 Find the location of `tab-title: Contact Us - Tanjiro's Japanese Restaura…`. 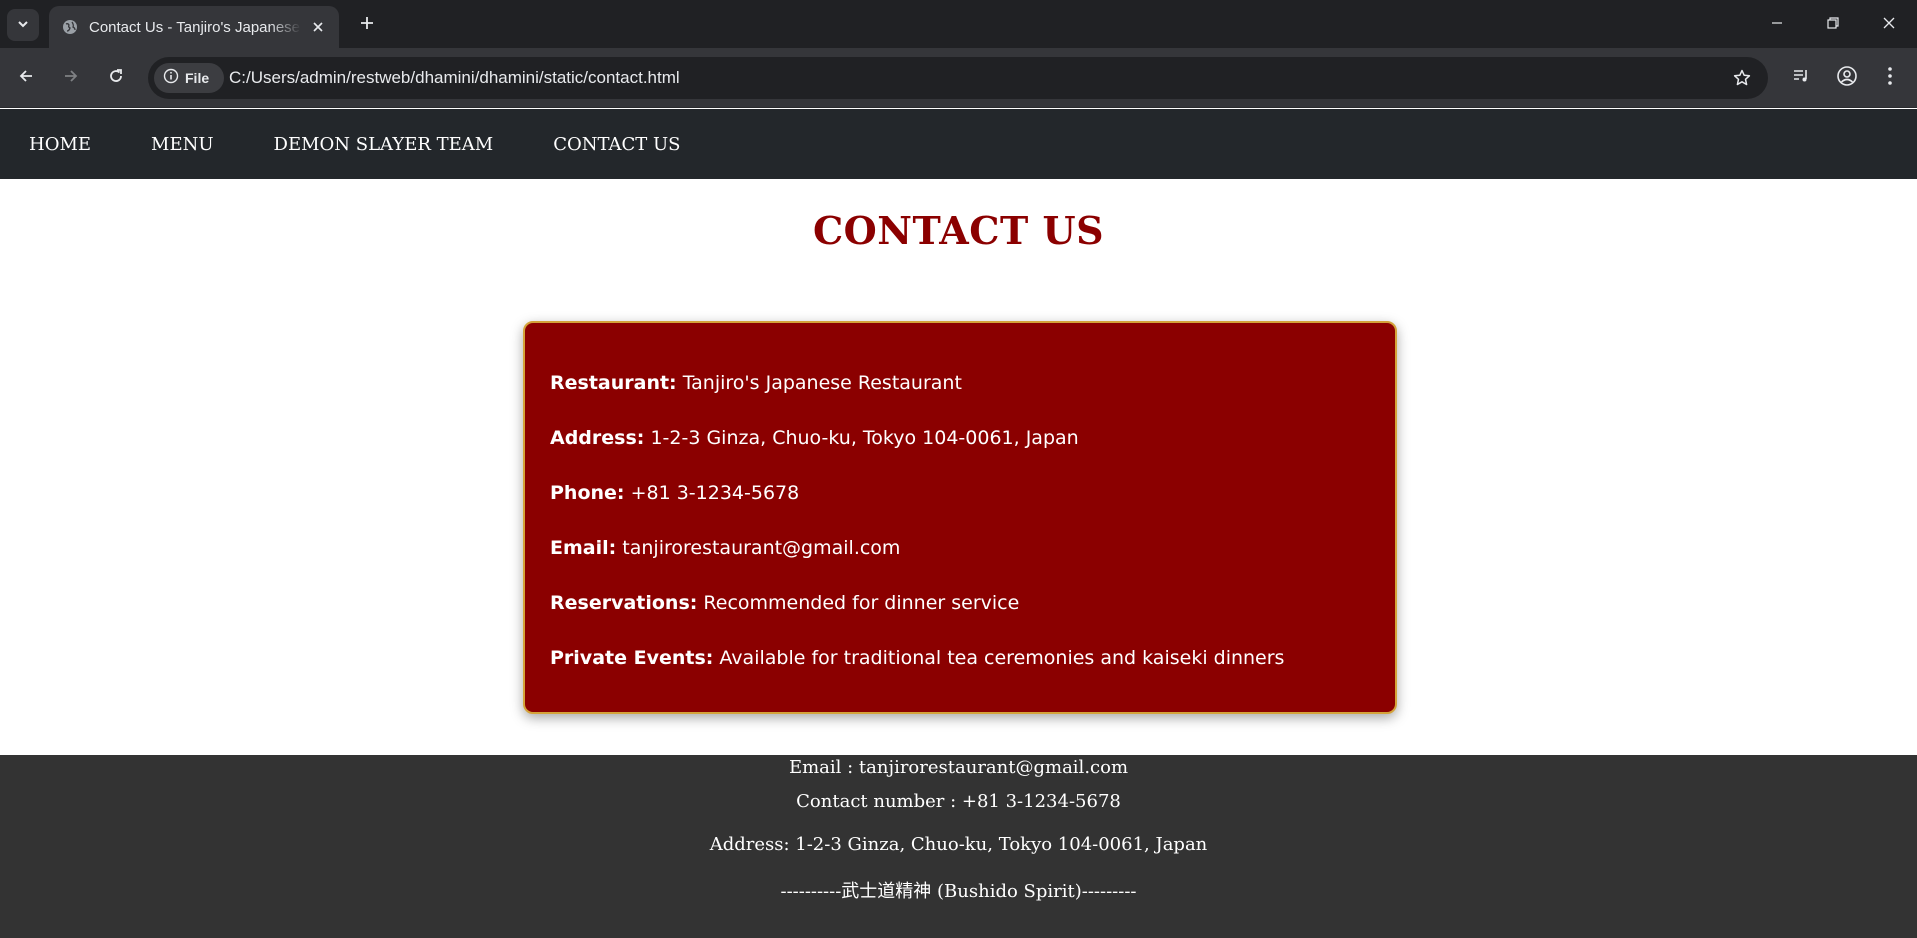

tab-title: Contact Us - Tanjiro's Japanese Restaura… is located at coordinates (195, 27).